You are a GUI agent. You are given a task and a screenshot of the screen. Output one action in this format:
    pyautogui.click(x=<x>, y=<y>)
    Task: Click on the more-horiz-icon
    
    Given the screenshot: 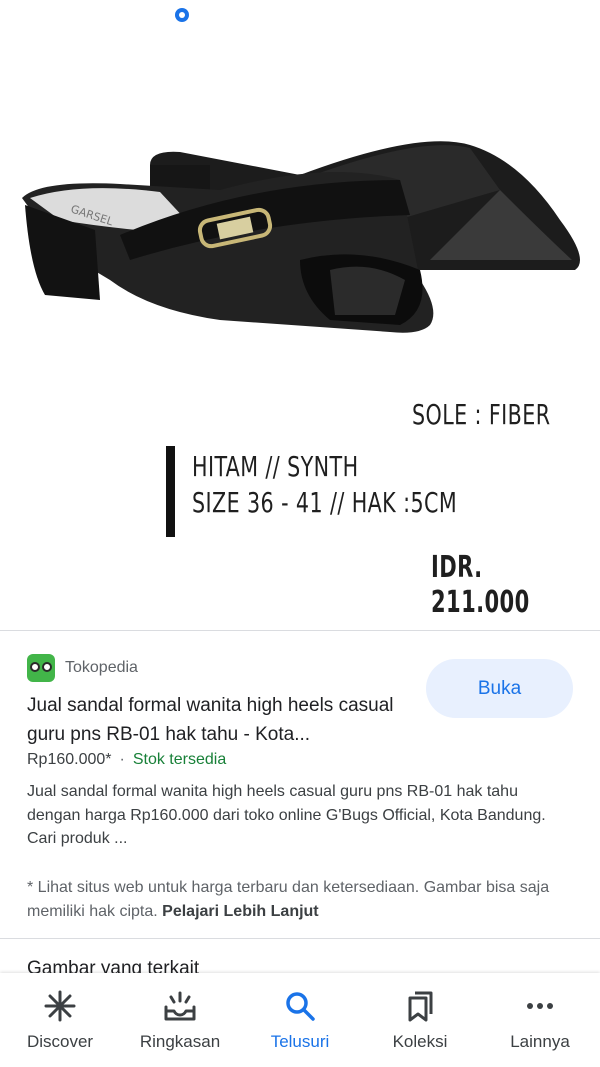 What is the action you would take?
    pyautogui.click(x=540, y=1006)
    